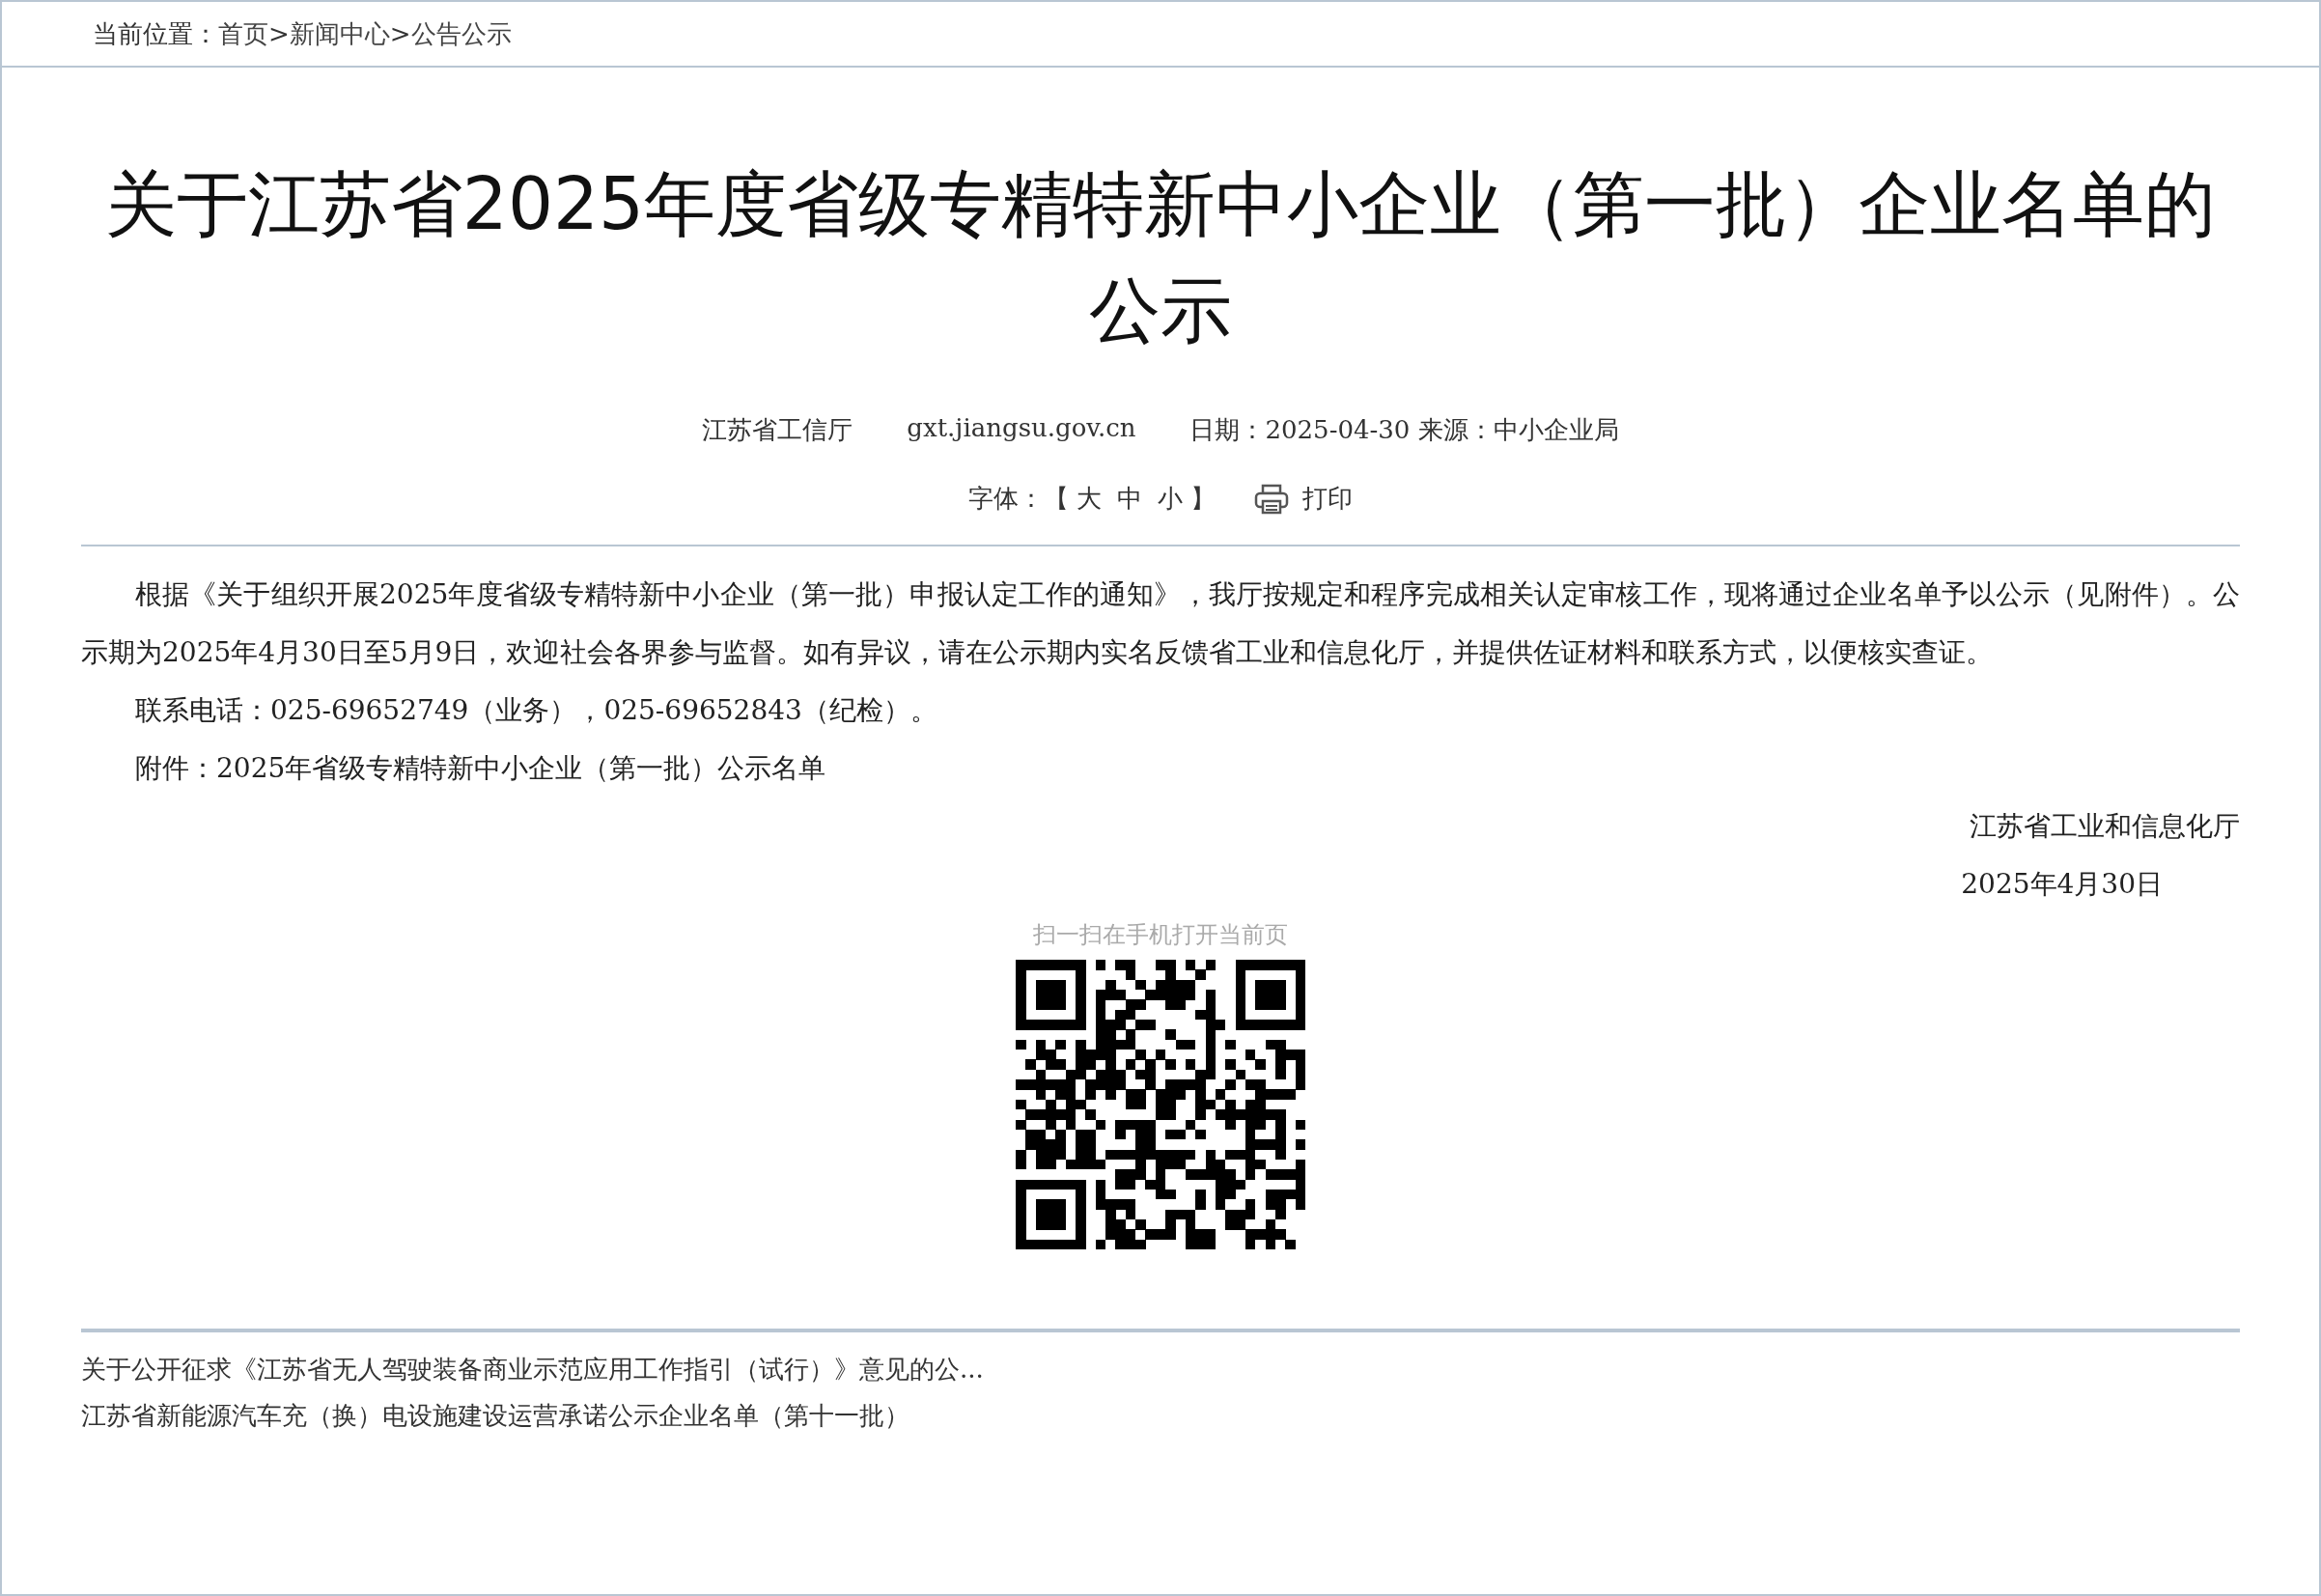 This screenshot has height=1596, width=2321. What do you see at coordinates (2062, 885) in the screenshot?
I see `signature-date: 2025年4月30日` at bounding box center [2062, 885].